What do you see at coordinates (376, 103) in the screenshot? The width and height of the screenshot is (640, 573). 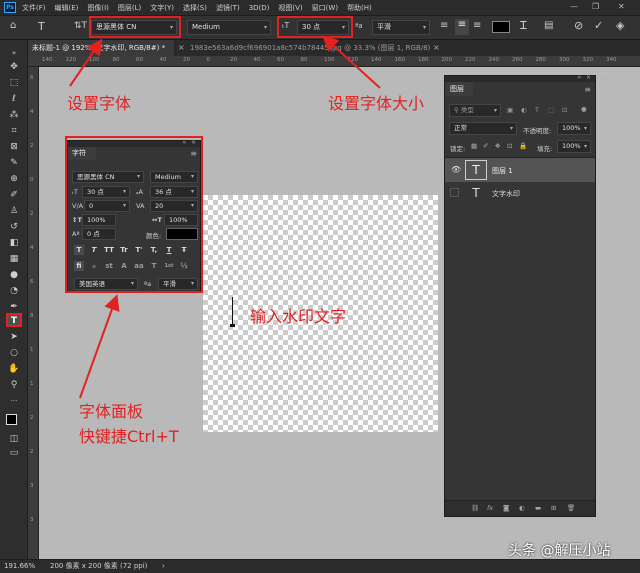 I see `annotation-set-font-size: 设置字体大小` at bounding box center [376, 103].